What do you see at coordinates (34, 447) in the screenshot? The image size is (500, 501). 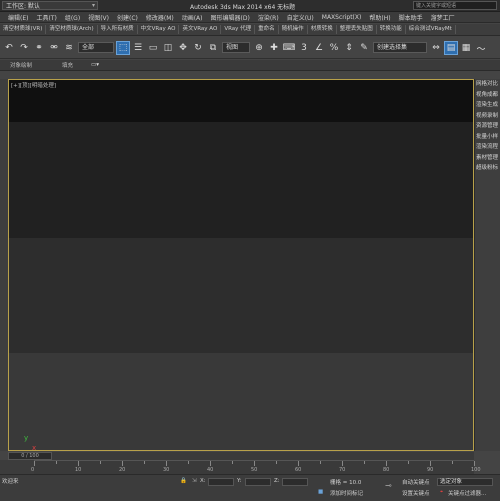 I see `axis-x-label: x` at bounding box center [34, 447].